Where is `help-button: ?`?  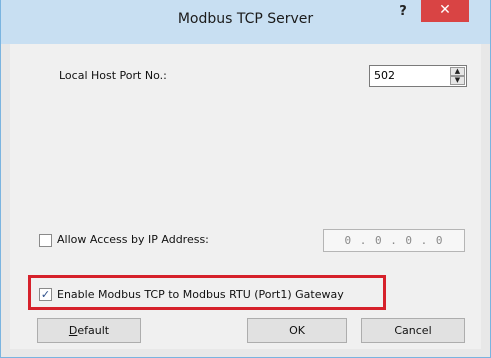
help-button: ? is located at coordinates (403, 13).